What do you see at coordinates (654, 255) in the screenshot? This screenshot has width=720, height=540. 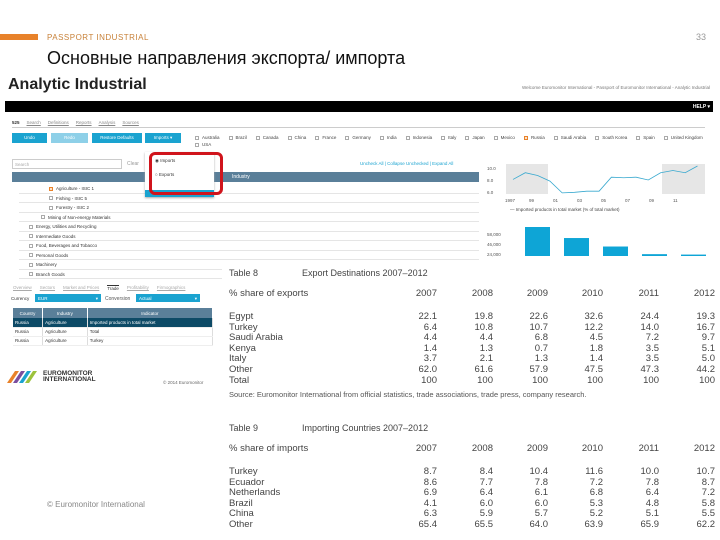 I see `bar` at bounding box center [654, 255].